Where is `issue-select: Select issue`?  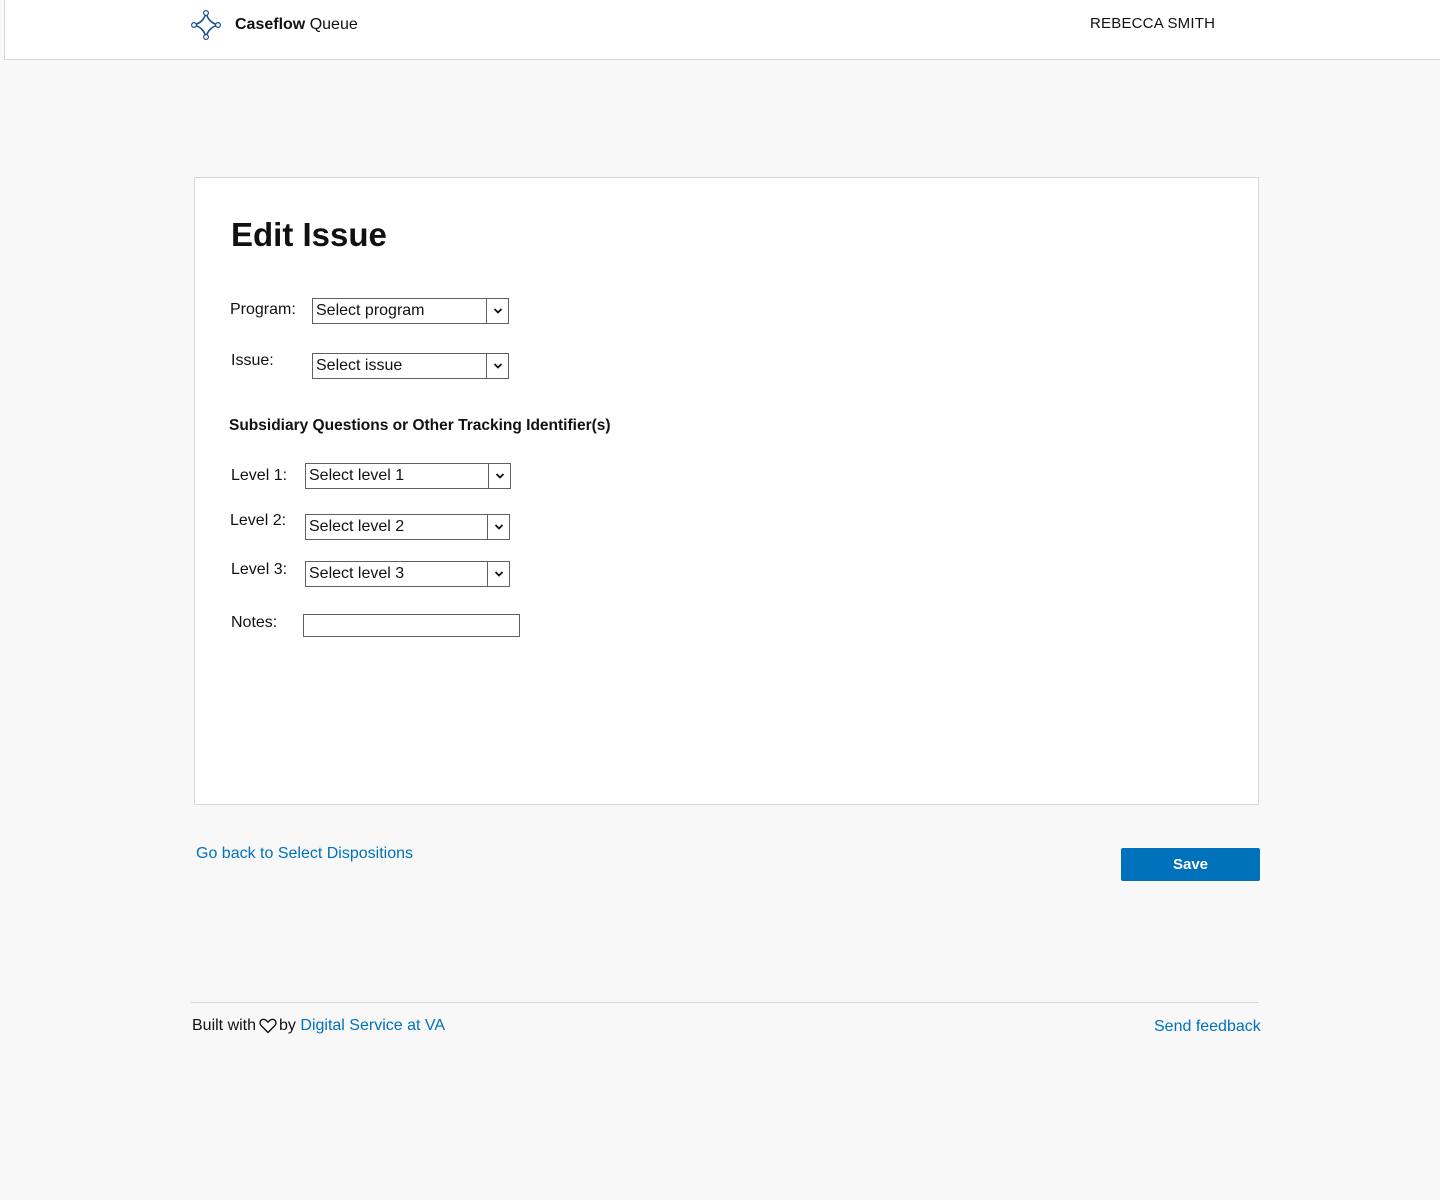 issue-select: Select issue is located at coordinates (410, 366).